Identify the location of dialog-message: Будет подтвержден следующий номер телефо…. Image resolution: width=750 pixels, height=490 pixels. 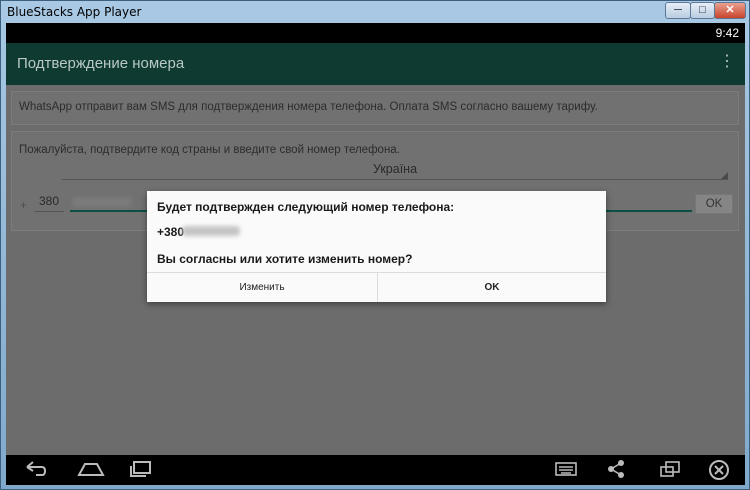
(306, 207).